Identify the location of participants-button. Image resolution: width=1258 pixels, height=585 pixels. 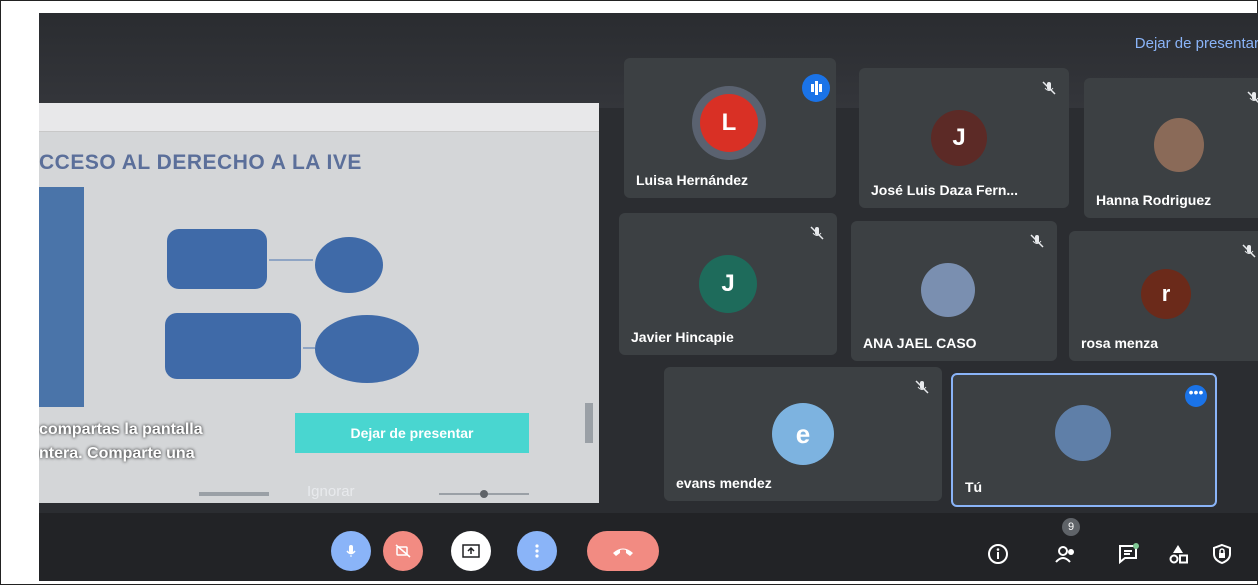
(1066, 554).